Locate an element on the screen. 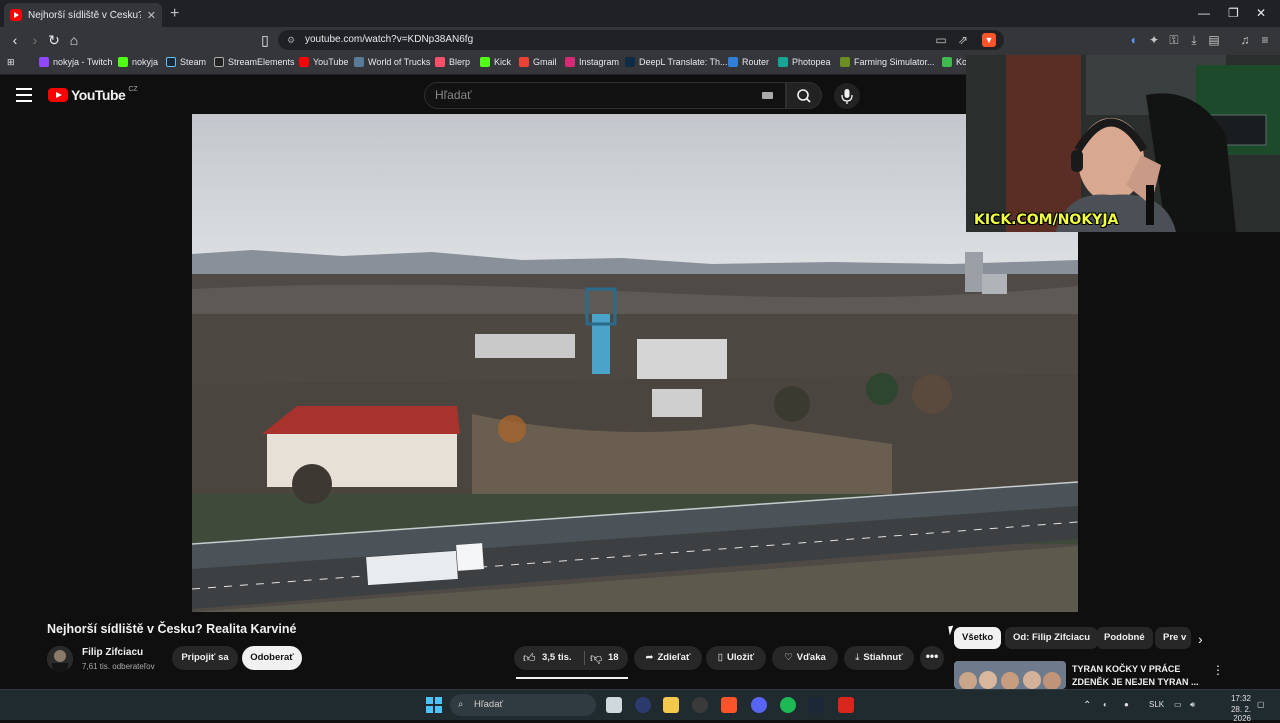 Image resolution: width=1280 pixels, height=723 pixels. apps-grid-icon: ⊞ is located at coordinates (11, 62).